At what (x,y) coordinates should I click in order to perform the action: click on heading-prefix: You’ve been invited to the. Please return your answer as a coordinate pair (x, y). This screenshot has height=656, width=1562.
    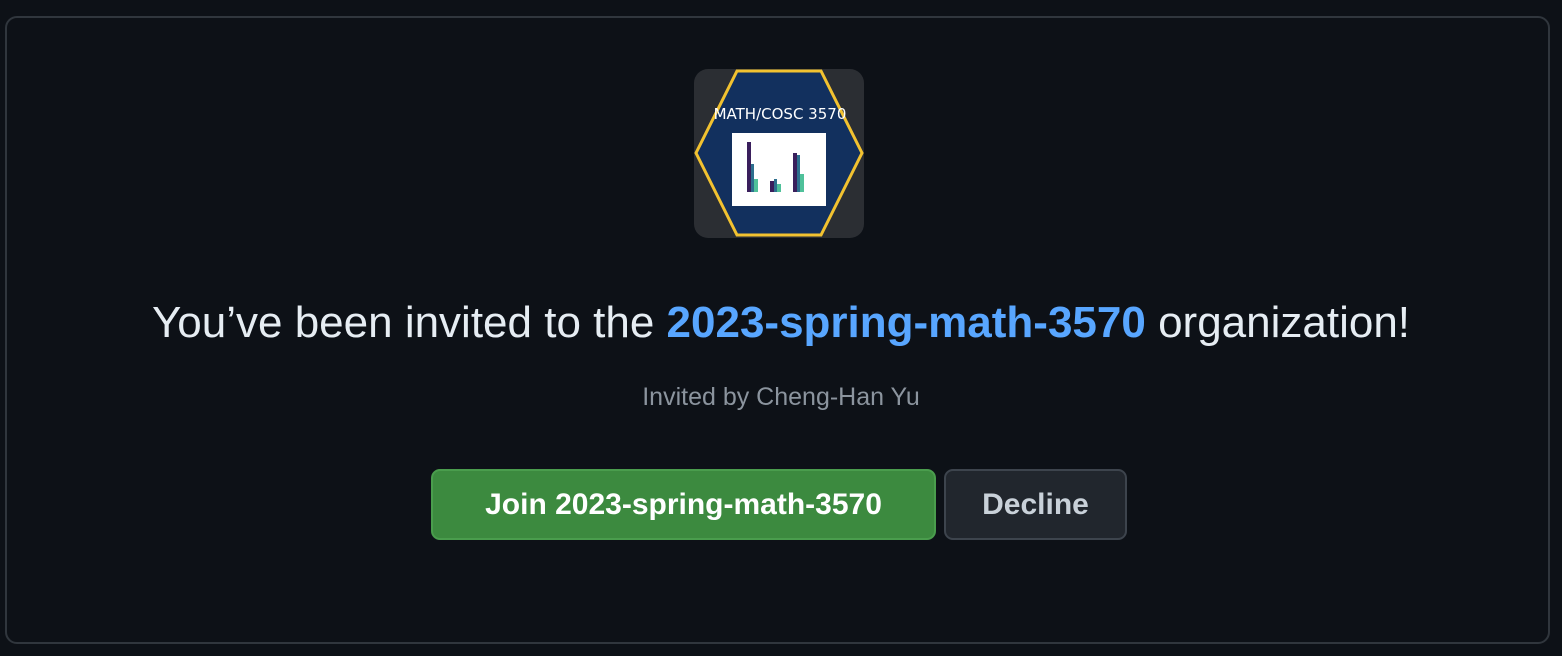
    Looking at the image, I should click on (409, 322).